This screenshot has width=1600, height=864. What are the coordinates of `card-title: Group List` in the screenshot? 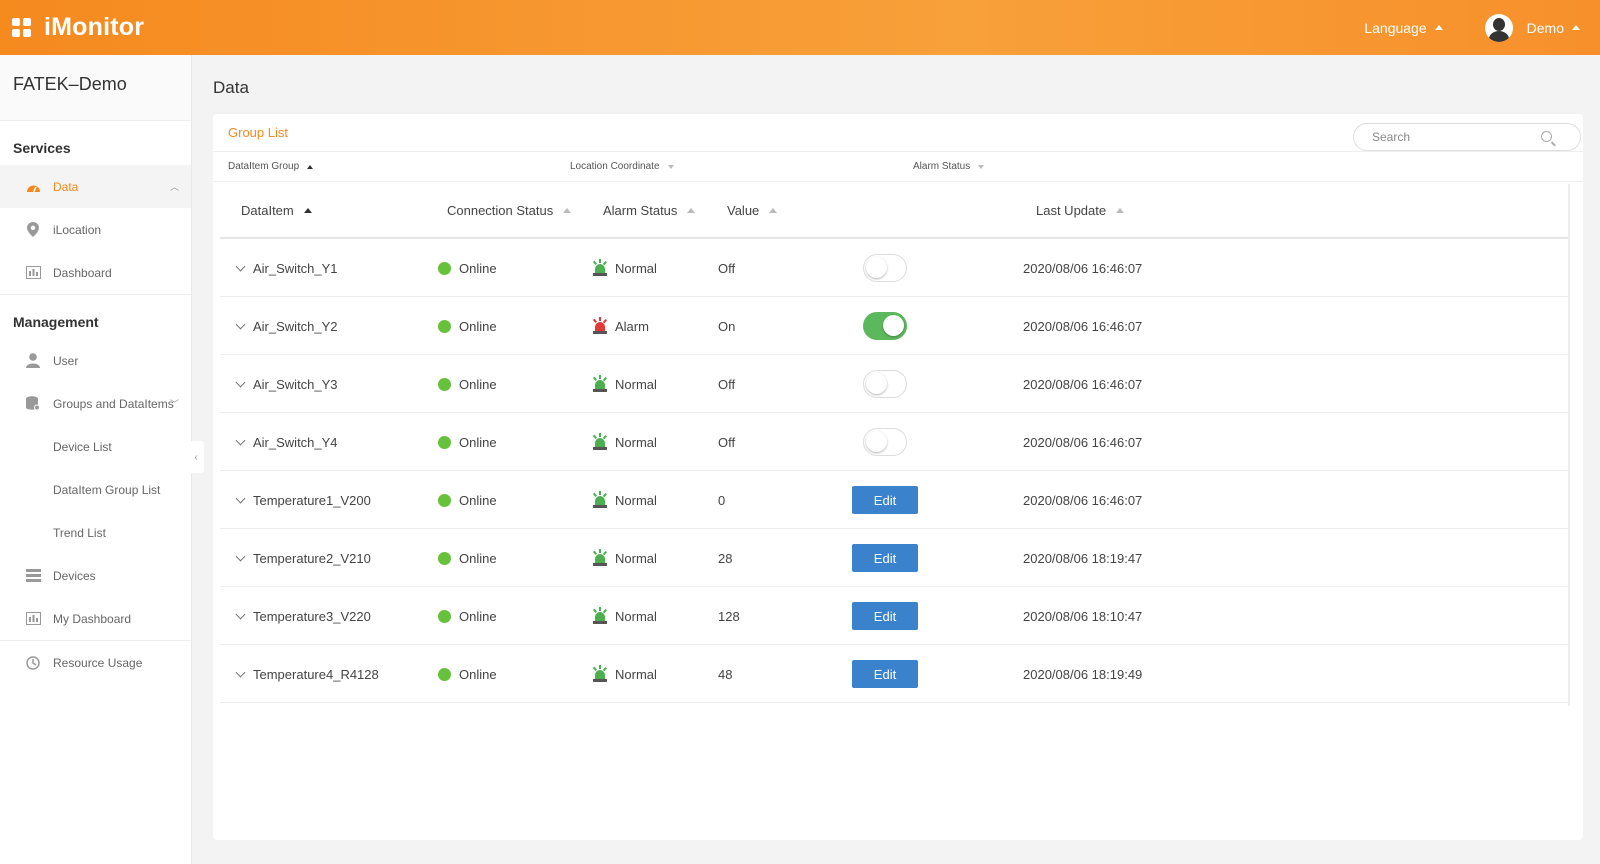 It's located at (258, 132).